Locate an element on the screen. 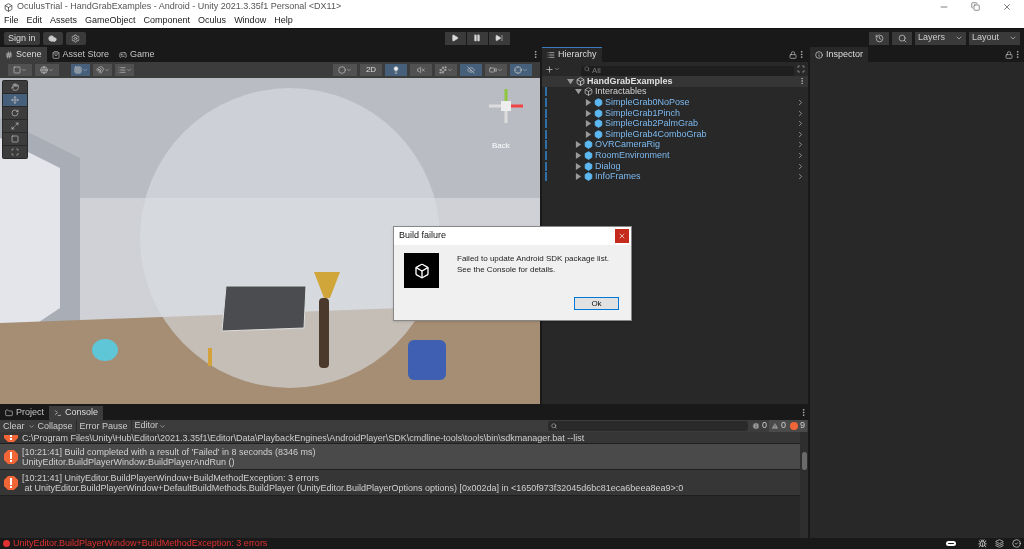 The width and height of the screenshot is (1024, 549). move-arrows-icon is located at coordinates (15, 100).